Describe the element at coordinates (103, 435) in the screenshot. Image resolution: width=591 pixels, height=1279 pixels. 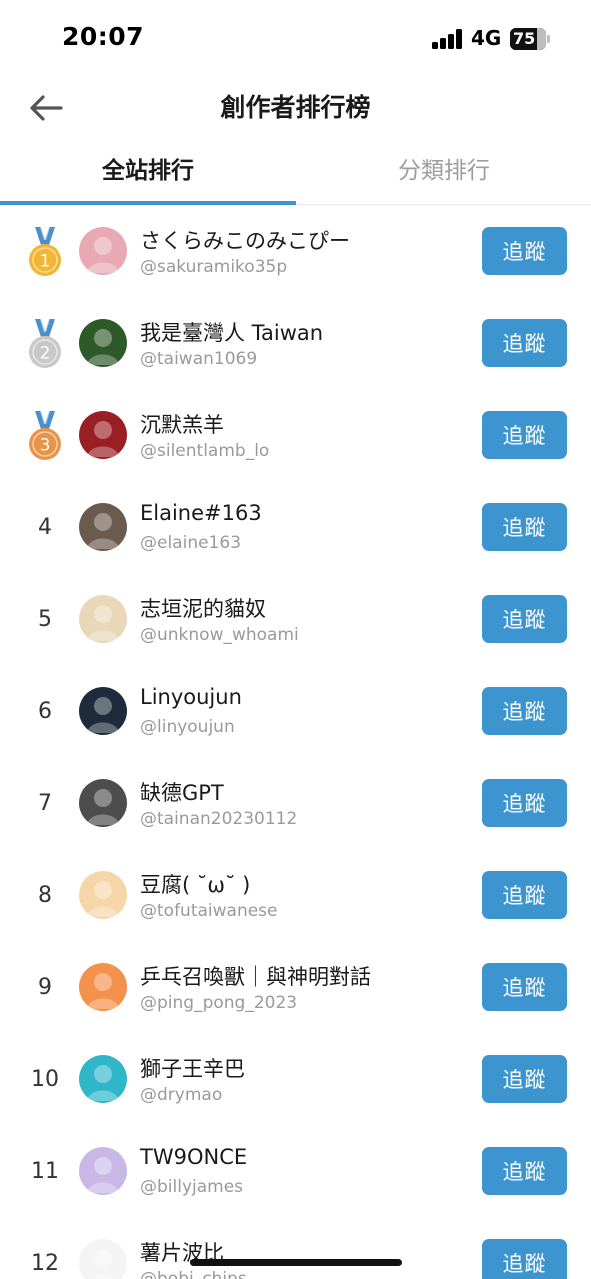
I see `figure-avatar-icon` at that location.